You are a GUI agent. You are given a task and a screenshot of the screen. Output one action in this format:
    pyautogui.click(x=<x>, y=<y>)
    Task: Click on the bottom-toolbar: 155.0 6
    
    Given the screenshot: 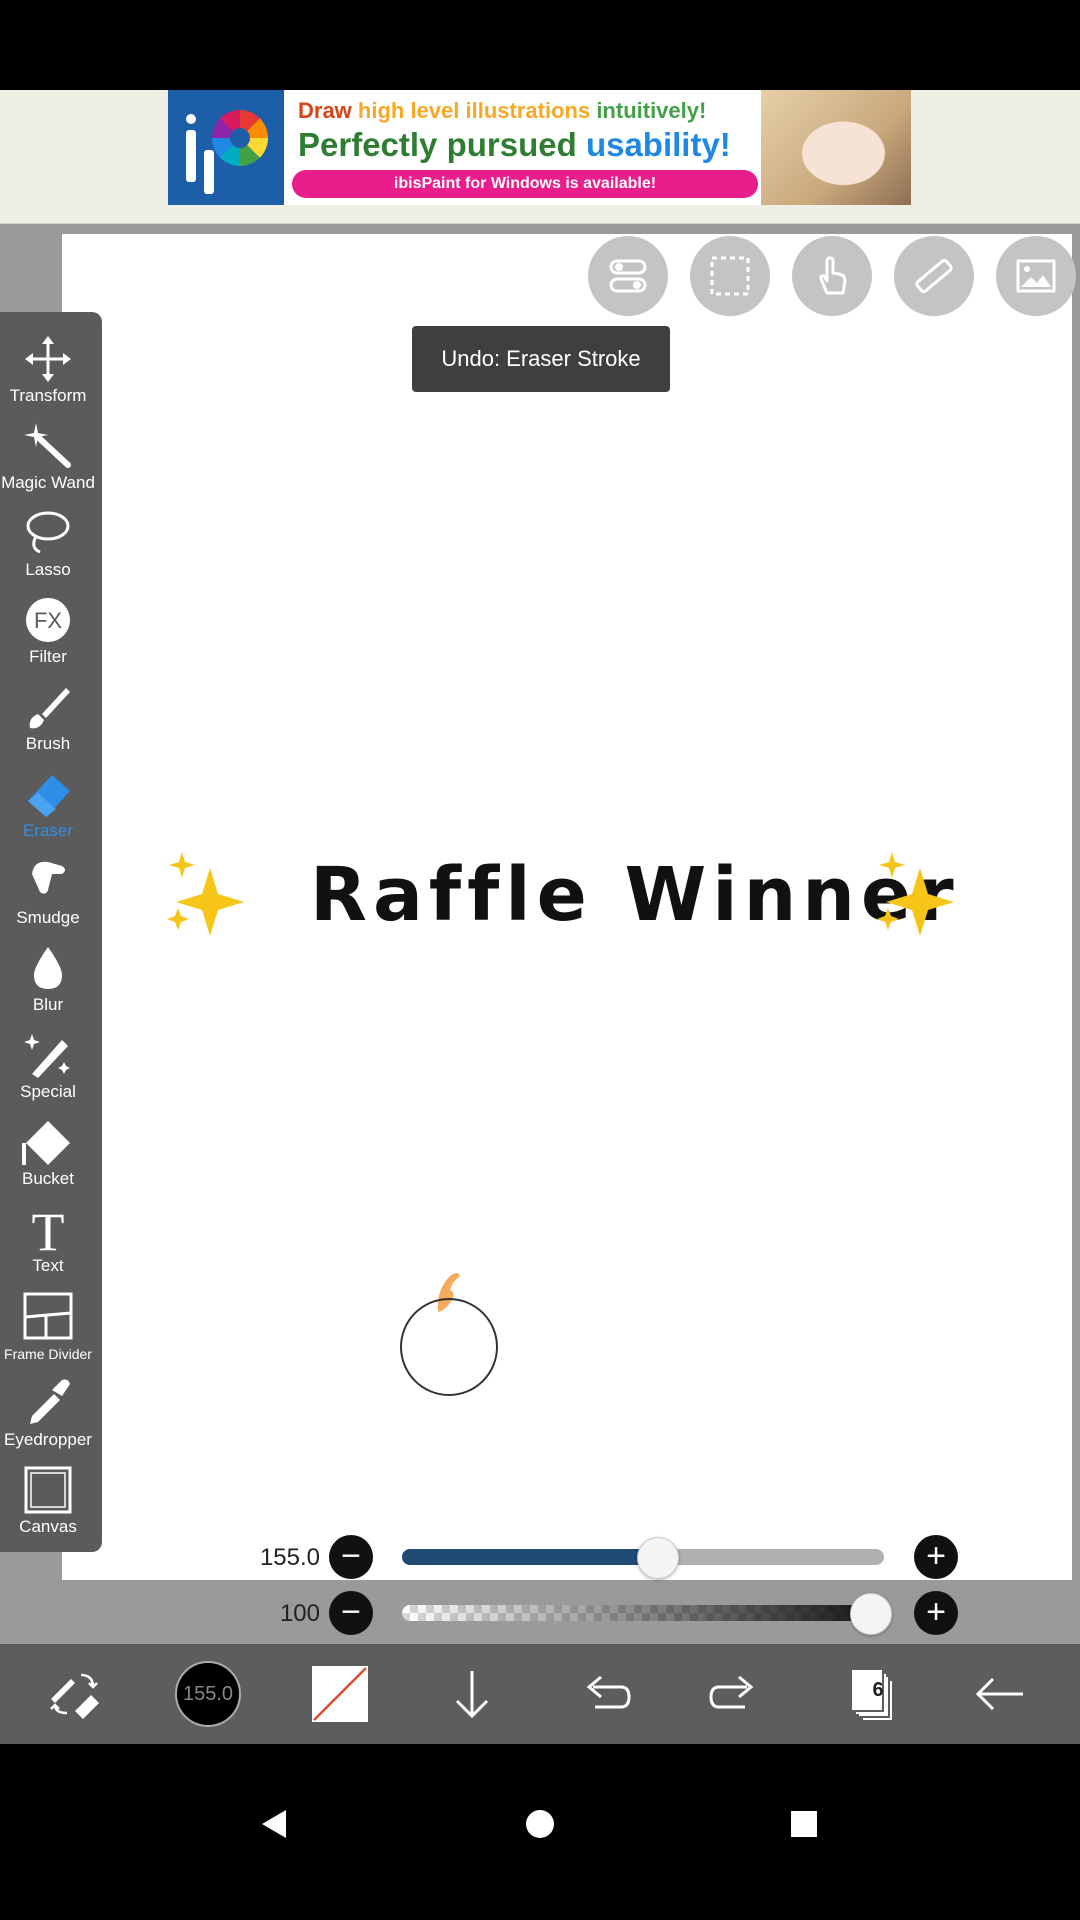 What is the action you would take?
    pyautogui.click(x=540, y=1694)
    